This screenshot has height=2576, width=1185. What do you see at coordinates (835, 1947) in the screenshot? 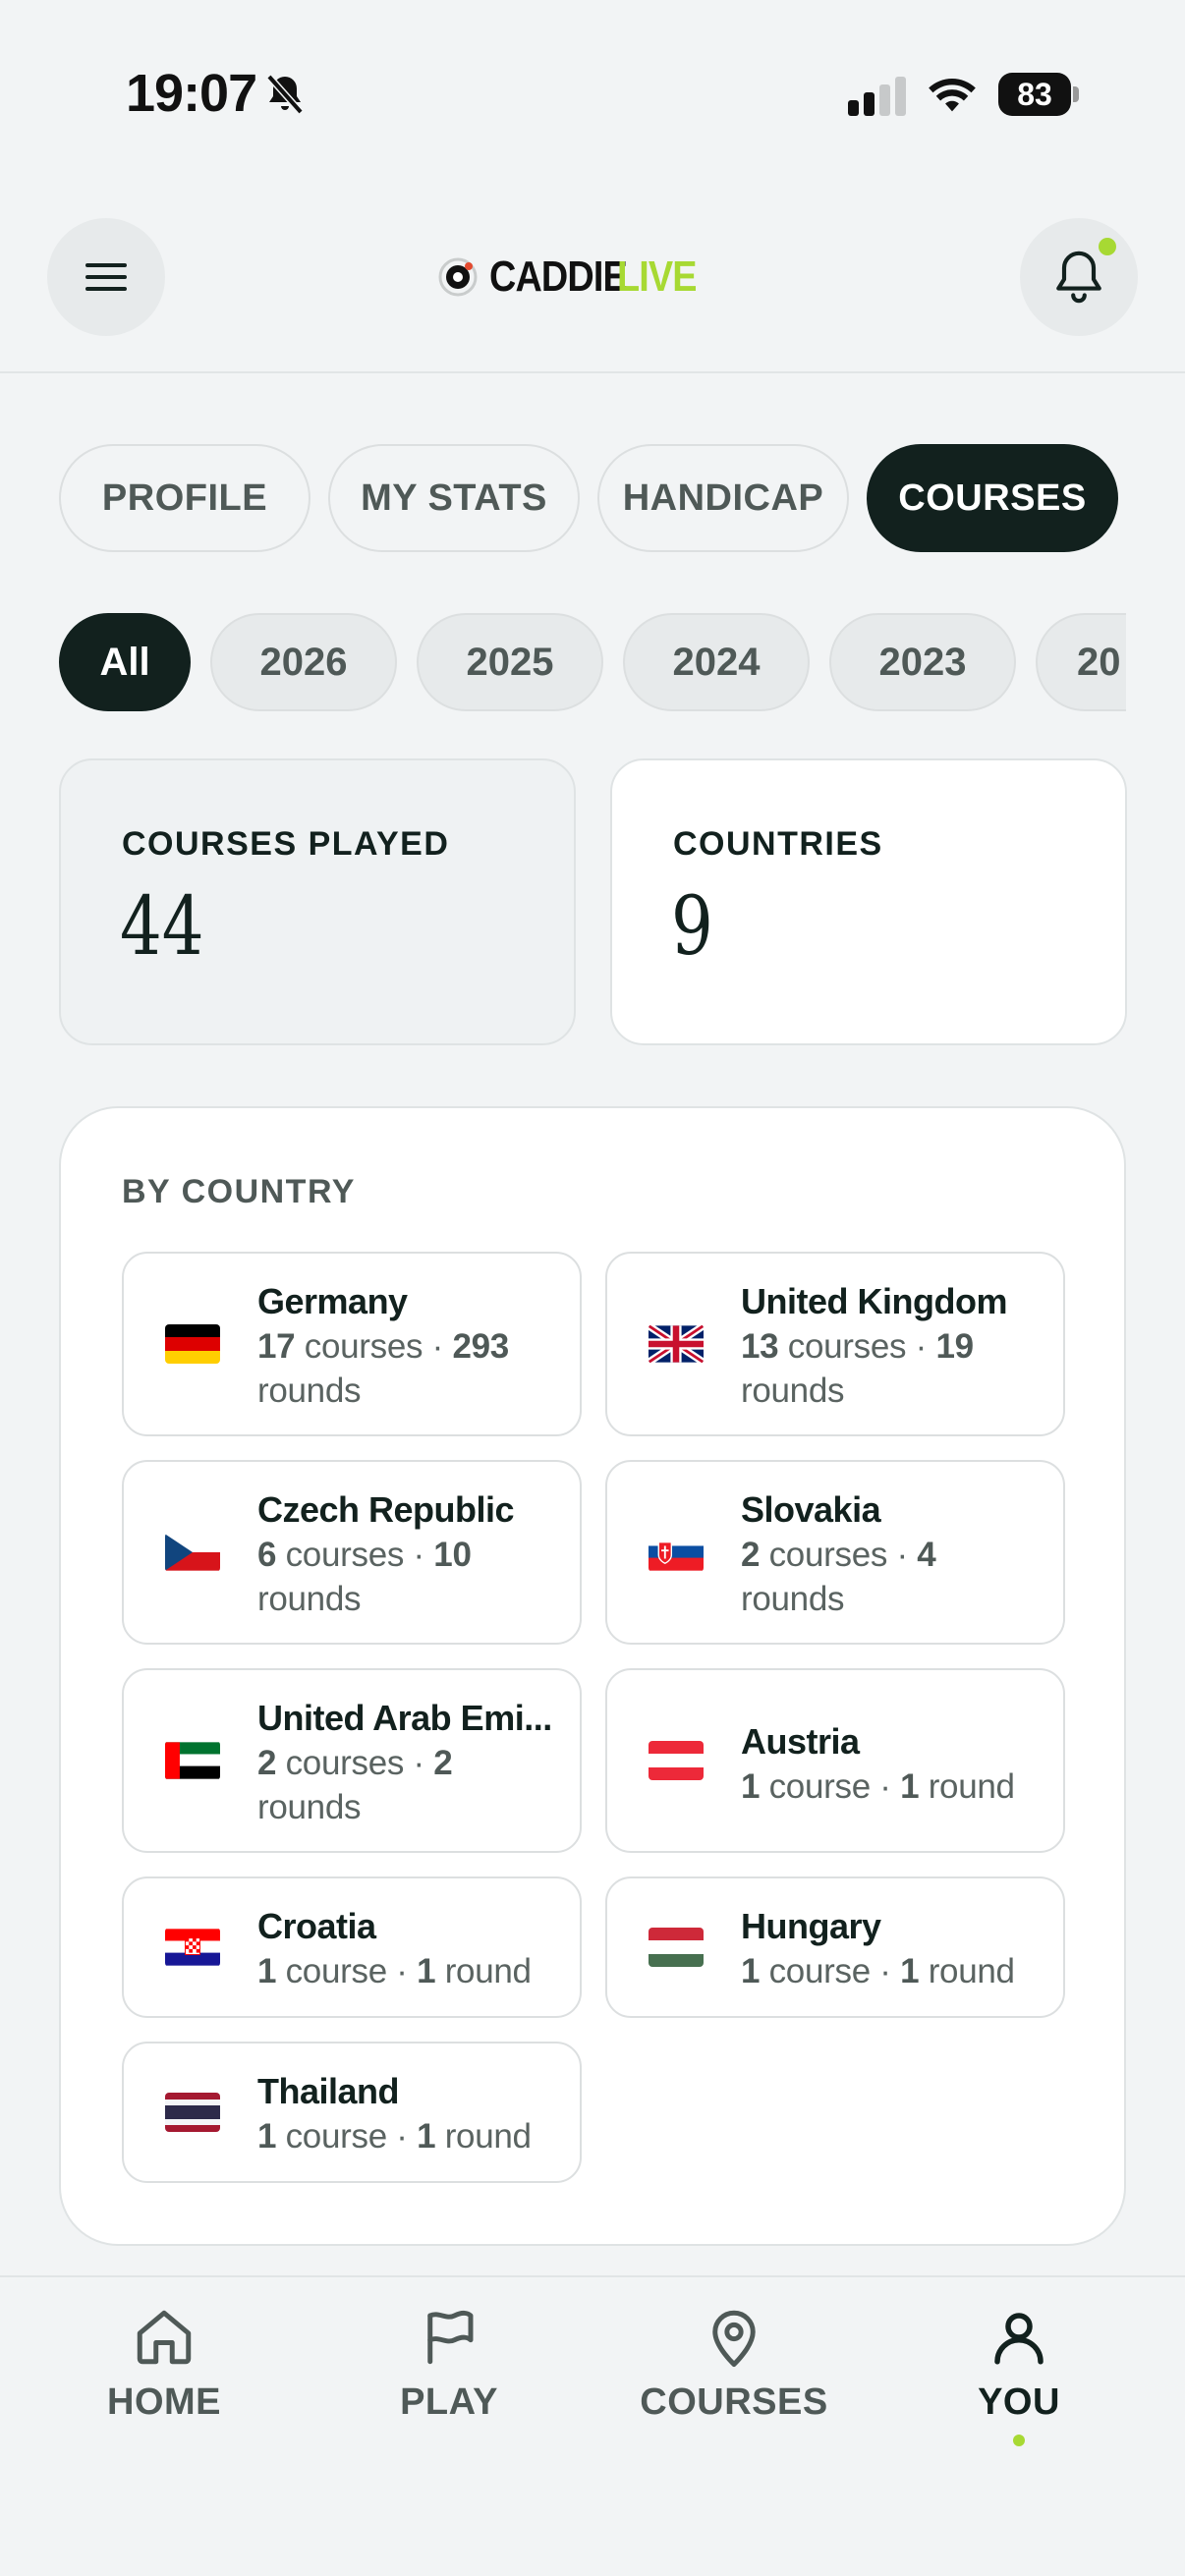
I see `country-tile-hungary: Hungary 1 course · 1 round` at bounding box center [835, 1947].